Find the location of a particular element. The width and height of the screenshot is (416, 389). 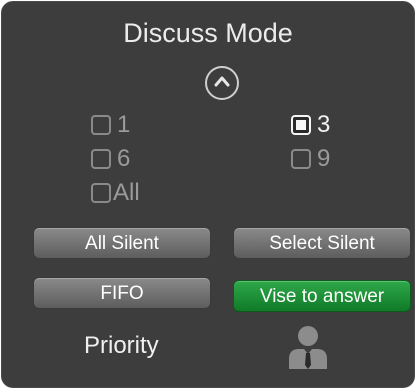

presenter-icon is located at coordinates (308, 347).